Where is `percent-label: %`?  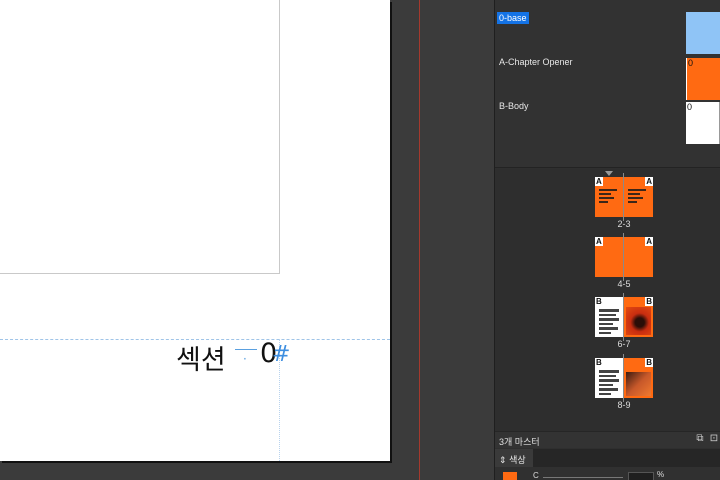 percent-label: % is located at coordinates (661, 474).